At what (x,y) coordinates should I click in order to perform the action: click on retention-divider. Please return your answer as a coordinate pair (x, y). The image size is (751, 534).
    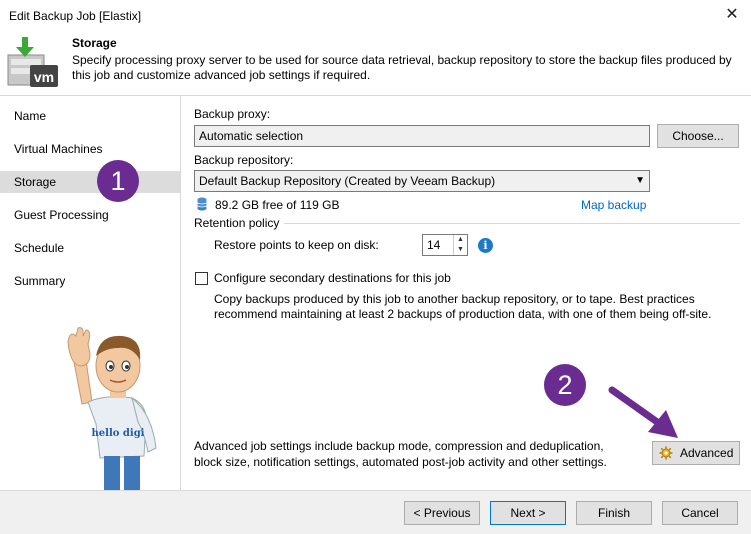
    Looking at the image, I should click on (512, 223).